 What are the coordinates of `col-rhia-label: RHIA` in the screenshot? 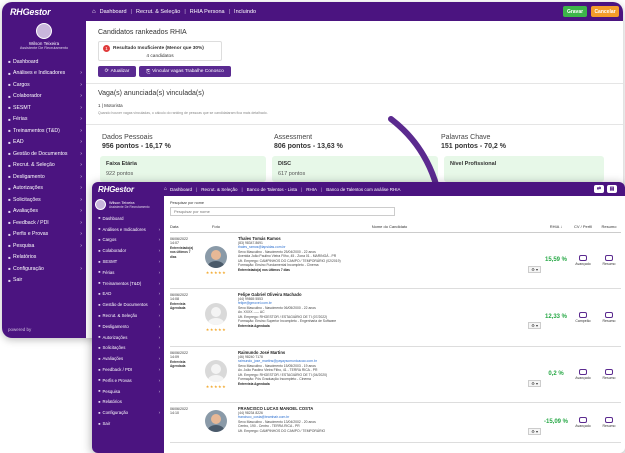 It's located at (554, 227).